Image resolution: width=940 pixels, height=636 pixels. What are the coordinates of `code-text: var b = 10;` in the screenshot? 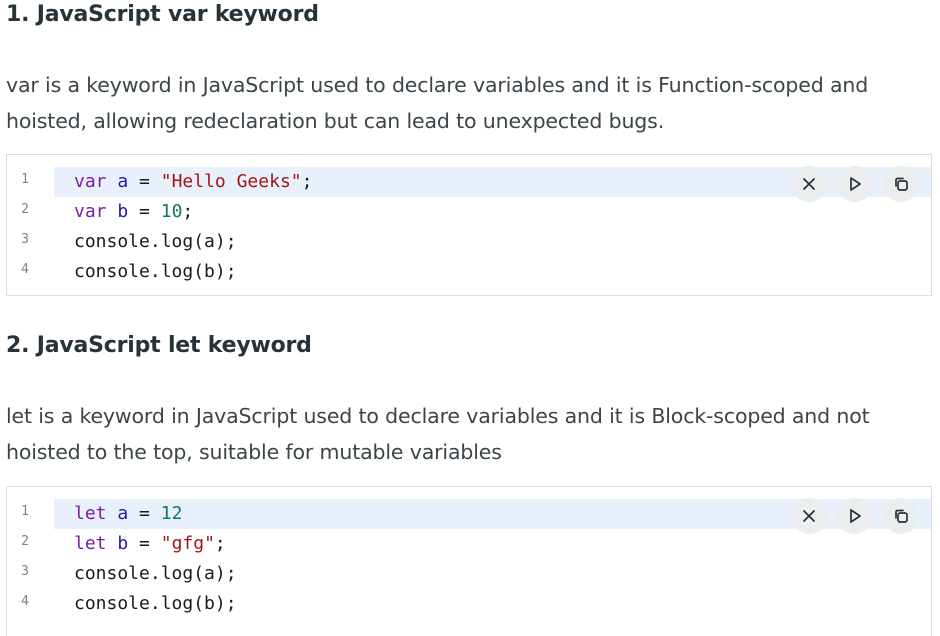 It's located at (133, 212).